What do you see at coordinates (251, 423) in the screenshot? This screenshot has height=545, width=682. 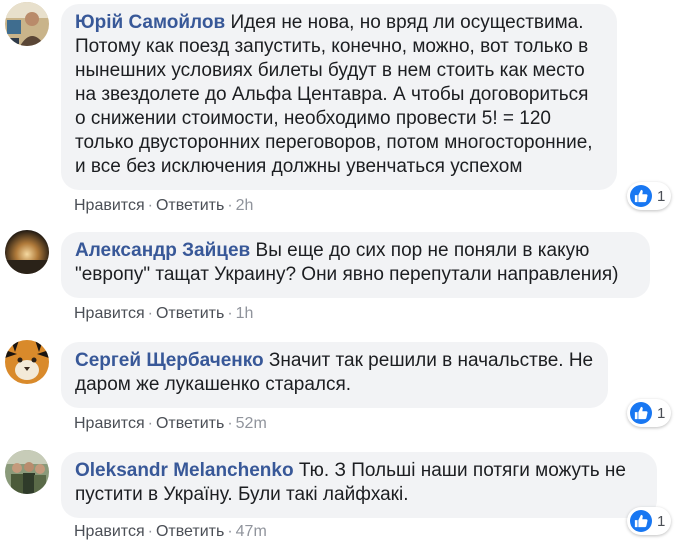 I see `comment-time: 52m` at bounding box center [251, 423].